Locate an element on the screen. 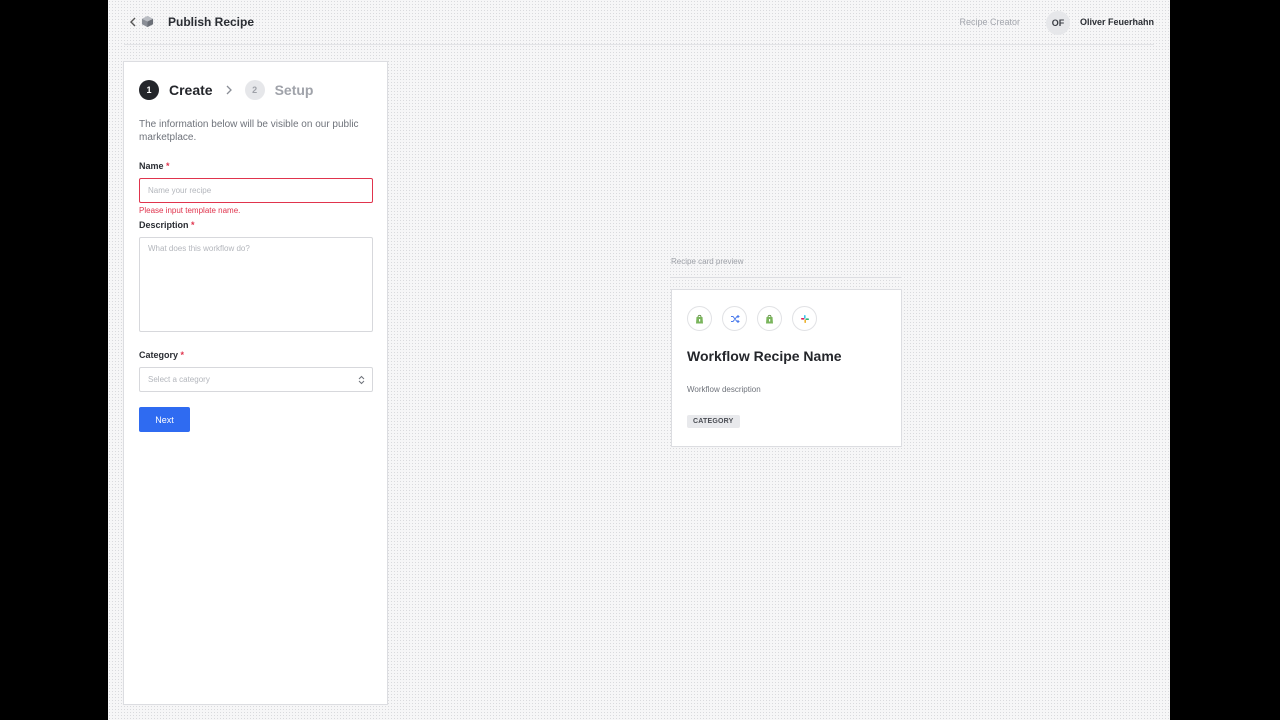  chevron-left-icon is located at coordinates (133, 22).